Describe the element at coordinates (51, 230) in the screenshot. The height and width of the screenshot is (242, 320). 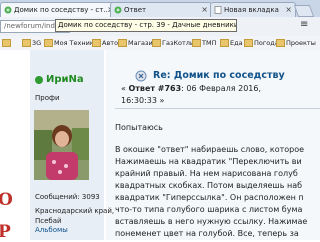
I see `albums-link: Альбомы` at that location.